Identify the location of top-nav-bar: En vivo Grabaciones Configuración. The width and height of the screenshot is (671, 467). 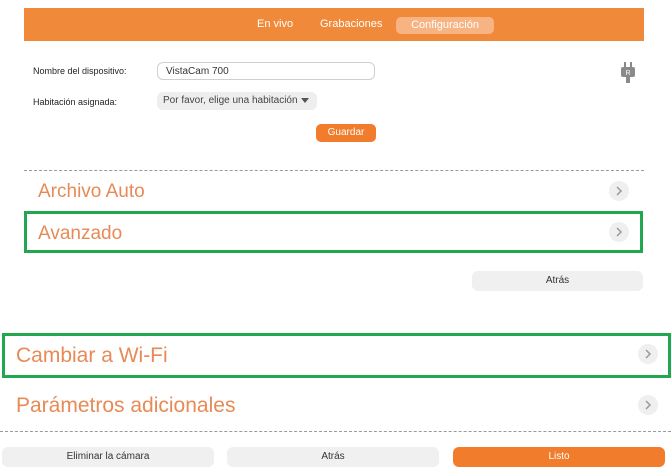
(334, 24).